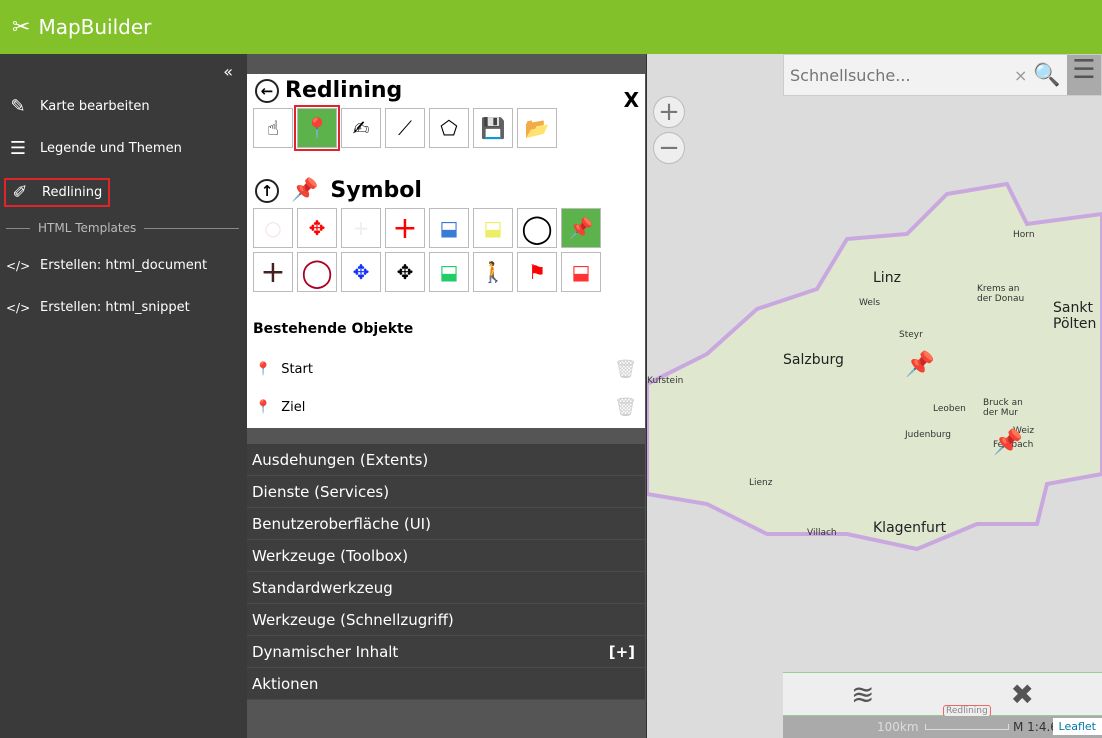  I want to click on polygon-button: ⬠, so click(449, 128).